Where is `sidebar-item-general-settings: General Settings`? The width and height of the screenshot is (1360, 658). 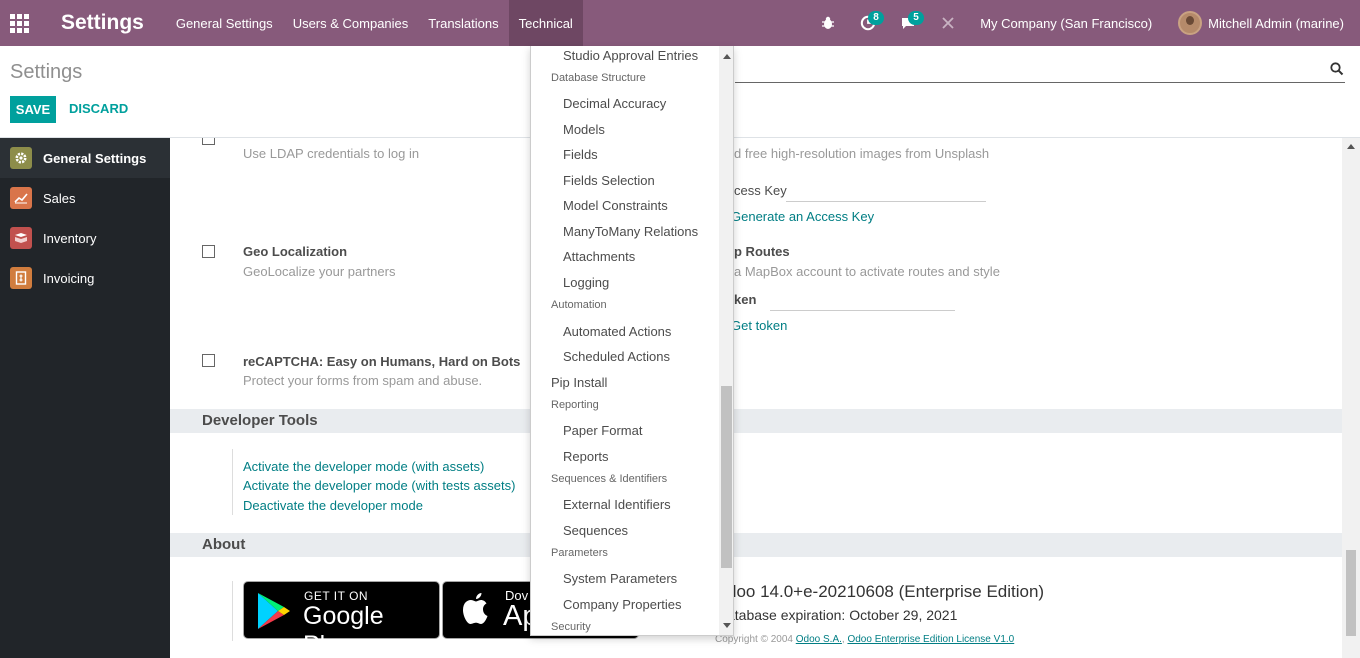
sidebar-item-general-settings: General Settings is located at coordinates (85, 158).